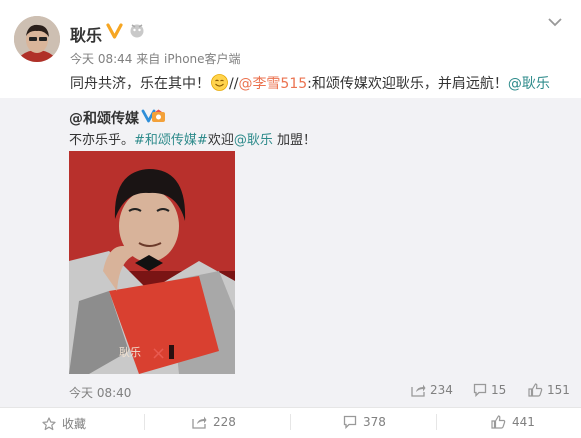  I want to click on content-text: 同舟共济，乐在其中！, so click(140, 84).